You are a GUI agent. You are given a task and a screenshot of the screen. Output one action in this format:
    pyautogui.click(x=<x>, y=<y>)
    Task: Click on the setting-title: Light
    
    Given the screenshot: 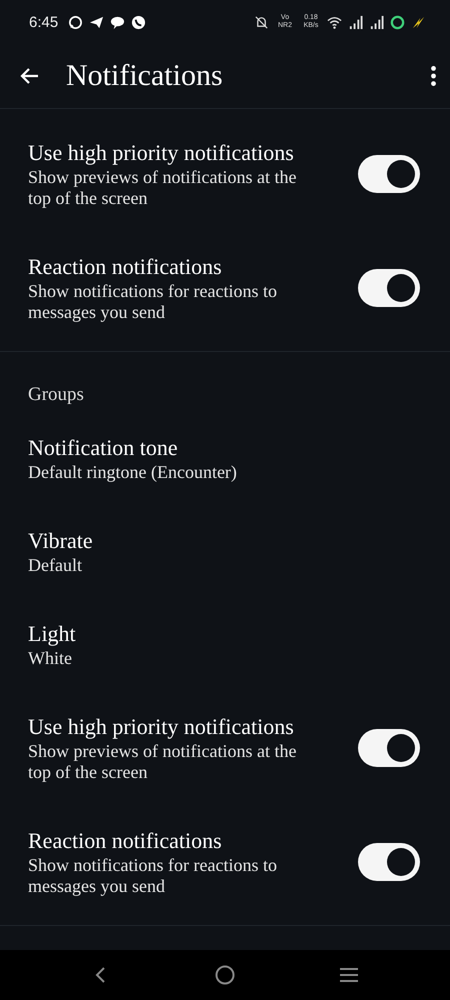 What is the action you would take?
    pyautogui.click(x=52, y=634)
    